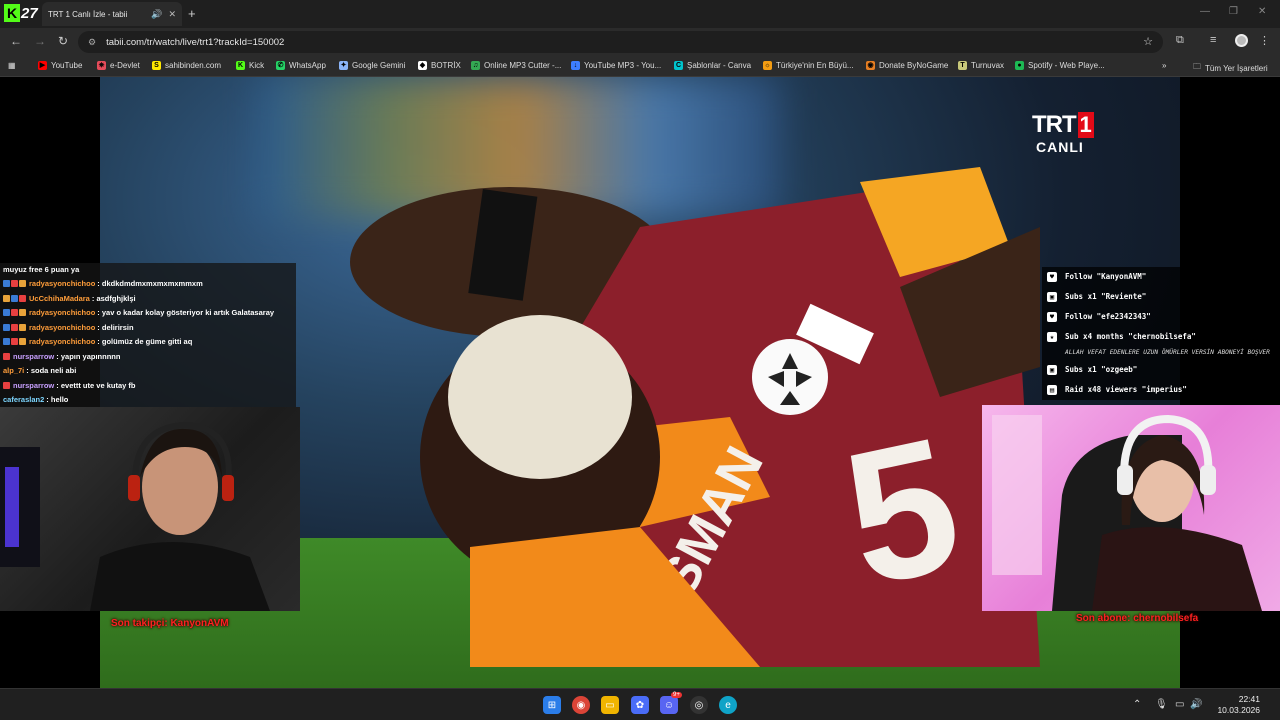  What do you see at coordinates (125, 65) in the screenshot?
I see `bookmark-label: e-Devlet` at bounding box center [125, 65].